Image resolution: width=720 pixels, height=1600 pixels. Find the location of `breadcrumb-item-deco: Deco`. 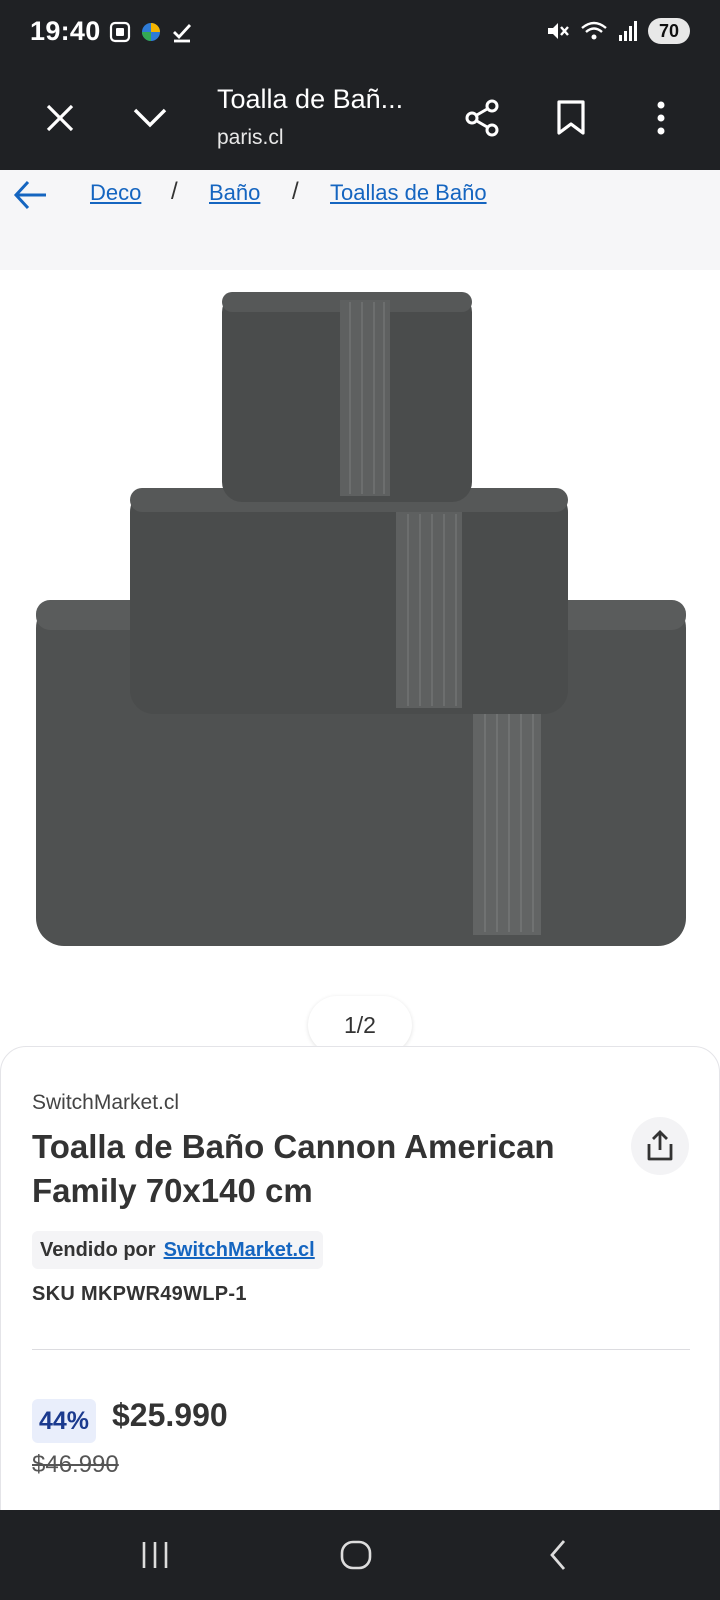

breadcrumb-item-deco: Deco is located at coordinates (115, 193).